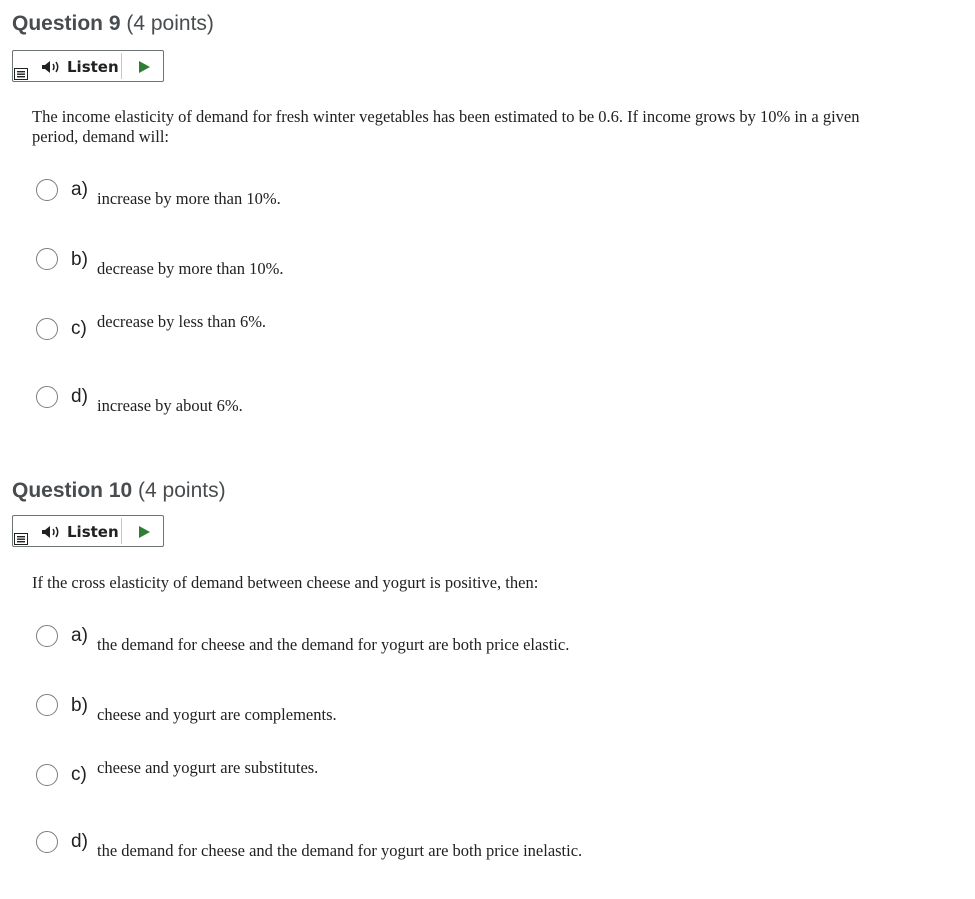 The height and width of the screenshot is (899, 975). I want to click on question-number: Question 10, so click(72, 490).